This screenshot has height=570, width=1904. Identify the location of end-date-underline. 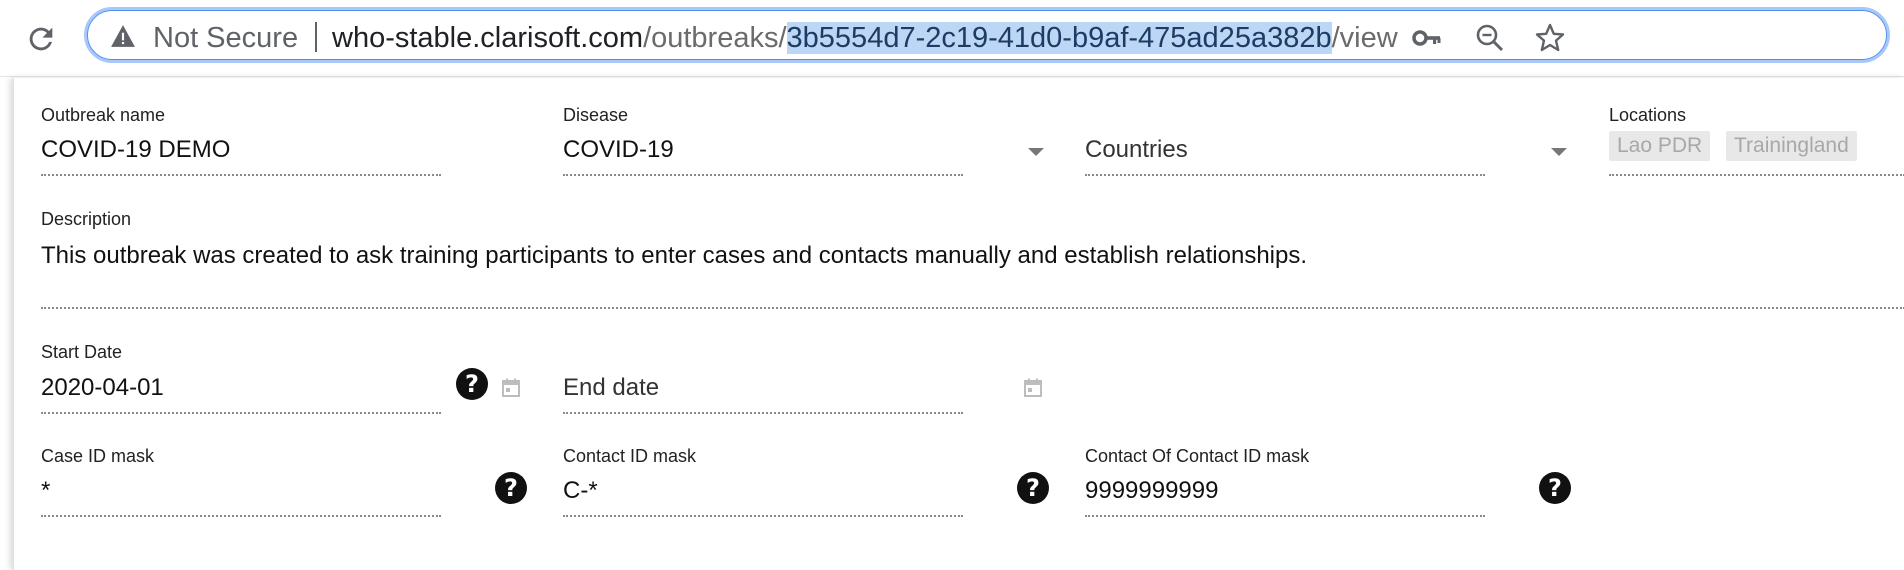
(763, 413).